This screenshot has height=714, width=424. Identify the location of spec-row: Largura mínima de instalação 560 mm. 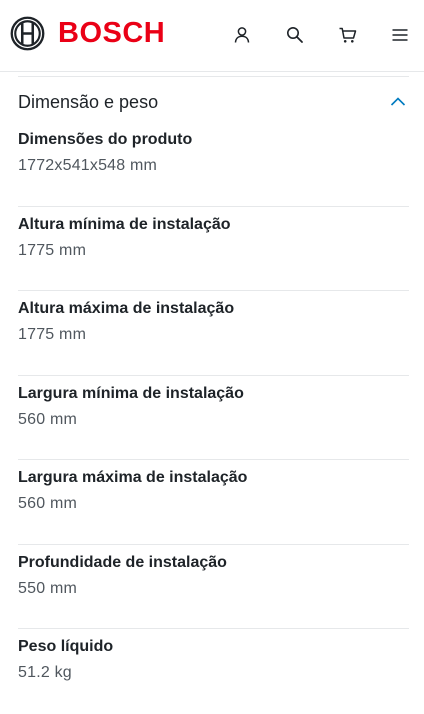
(213, 418).